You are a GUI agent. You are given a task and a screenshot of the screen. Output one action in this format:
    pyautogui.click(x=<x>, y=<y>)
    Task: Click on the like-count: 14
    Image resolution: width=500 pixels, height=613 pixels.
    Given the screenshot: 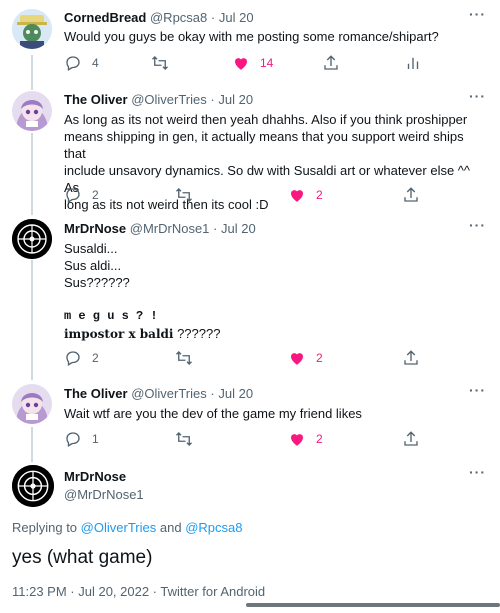 What is the action you would take?
    pyautogui.click(x=267, y=63)
    